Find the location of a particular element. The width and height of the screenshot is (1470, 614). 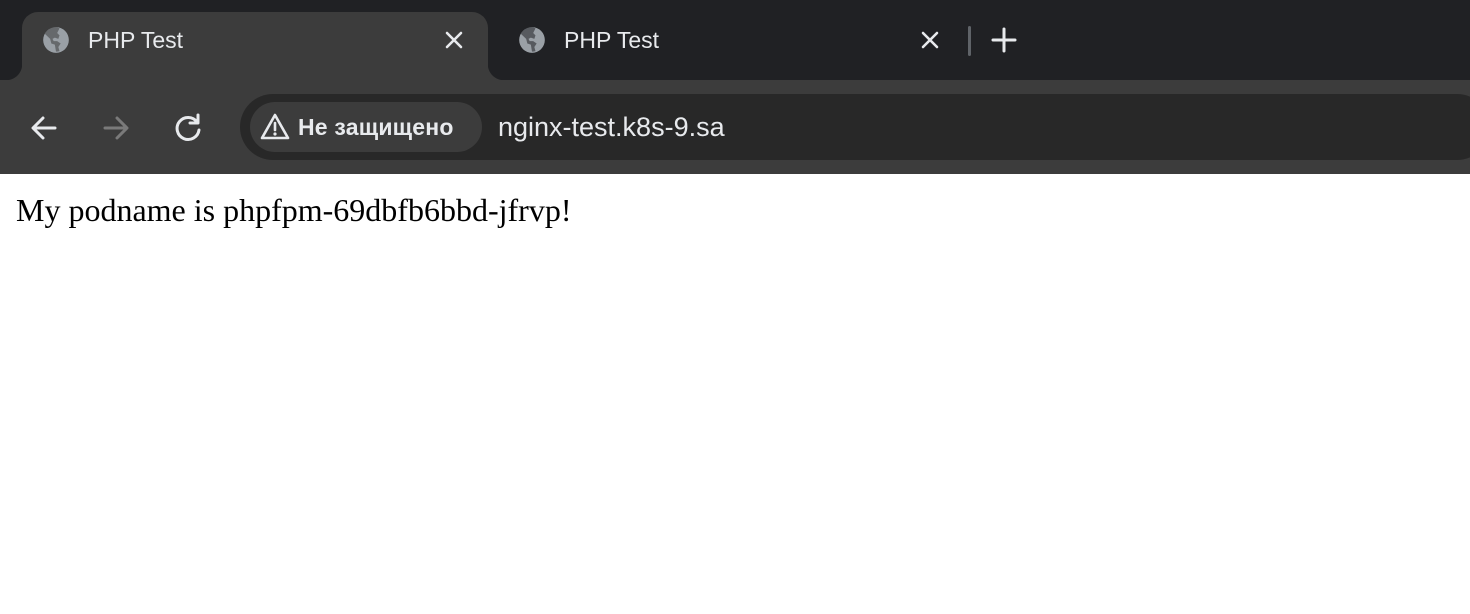

url-text: nginx-test.k8s-9.sa is located at coordinates (611, 127).